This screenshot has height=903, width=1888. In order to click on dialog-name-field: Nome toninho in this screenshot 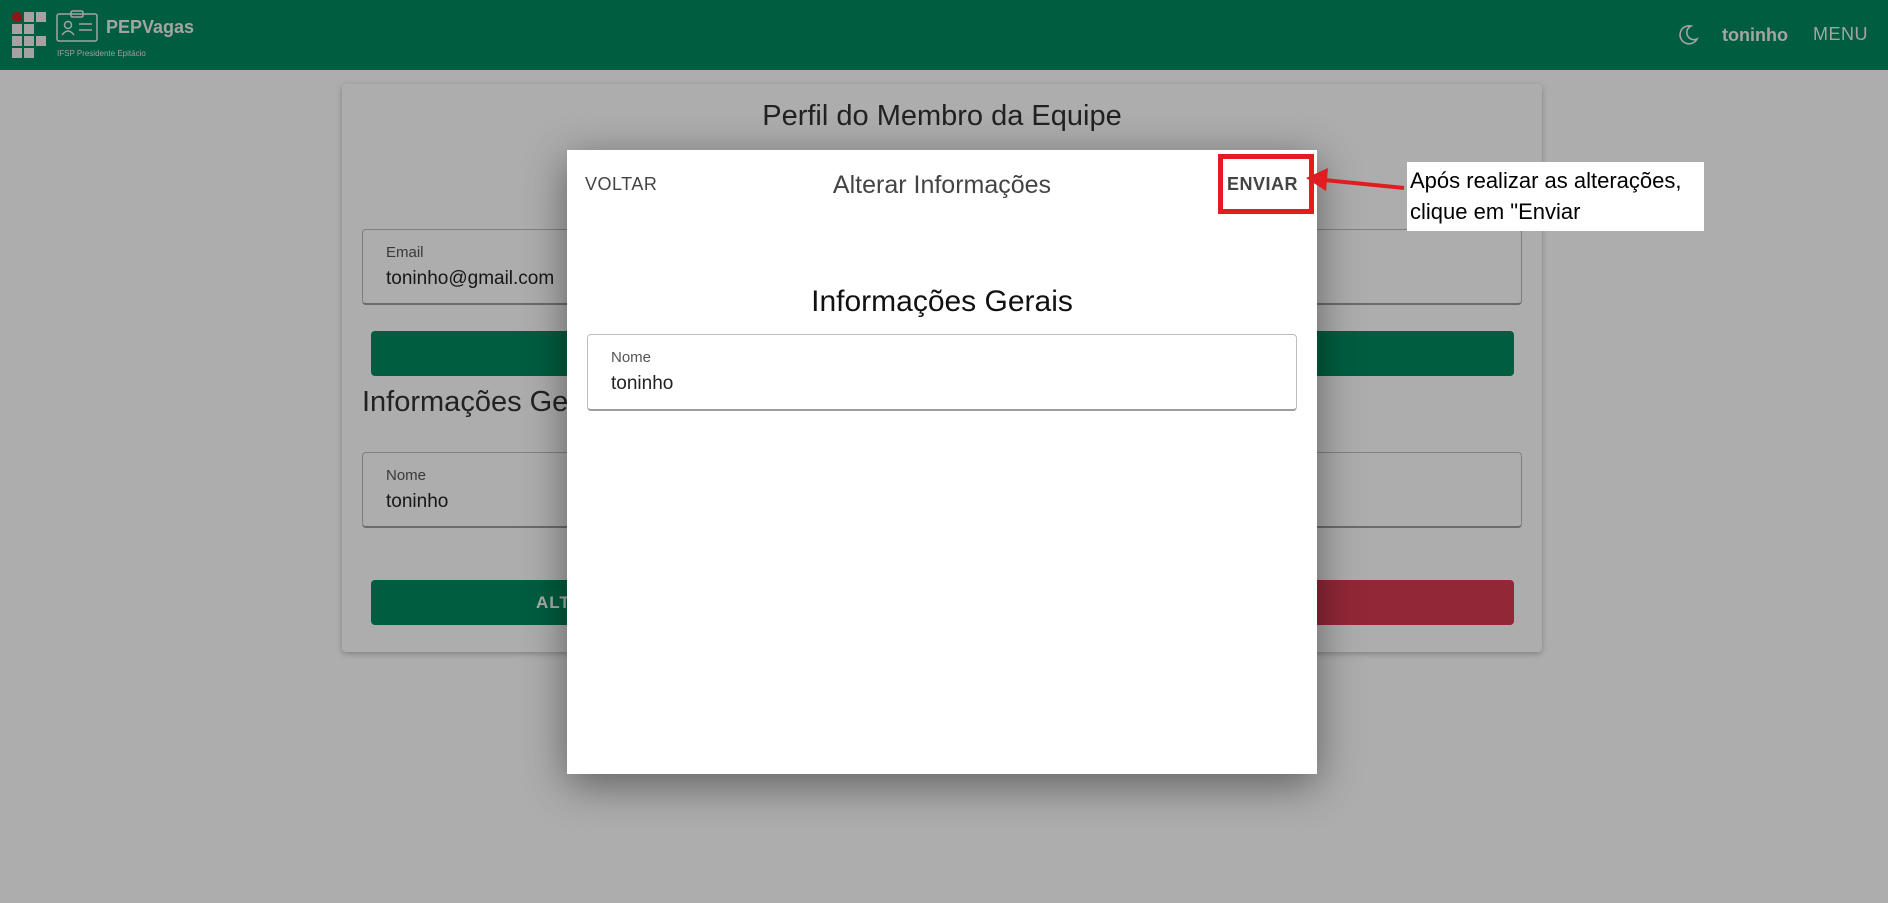, I will do `click(942, 372)`.